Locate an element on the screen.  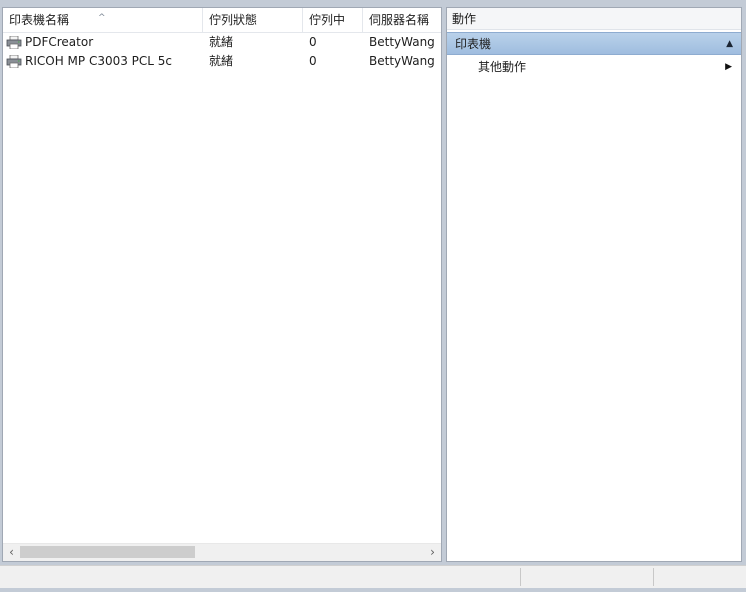
more-actions-label: 其他動作 is located at coordinates (502, 67).